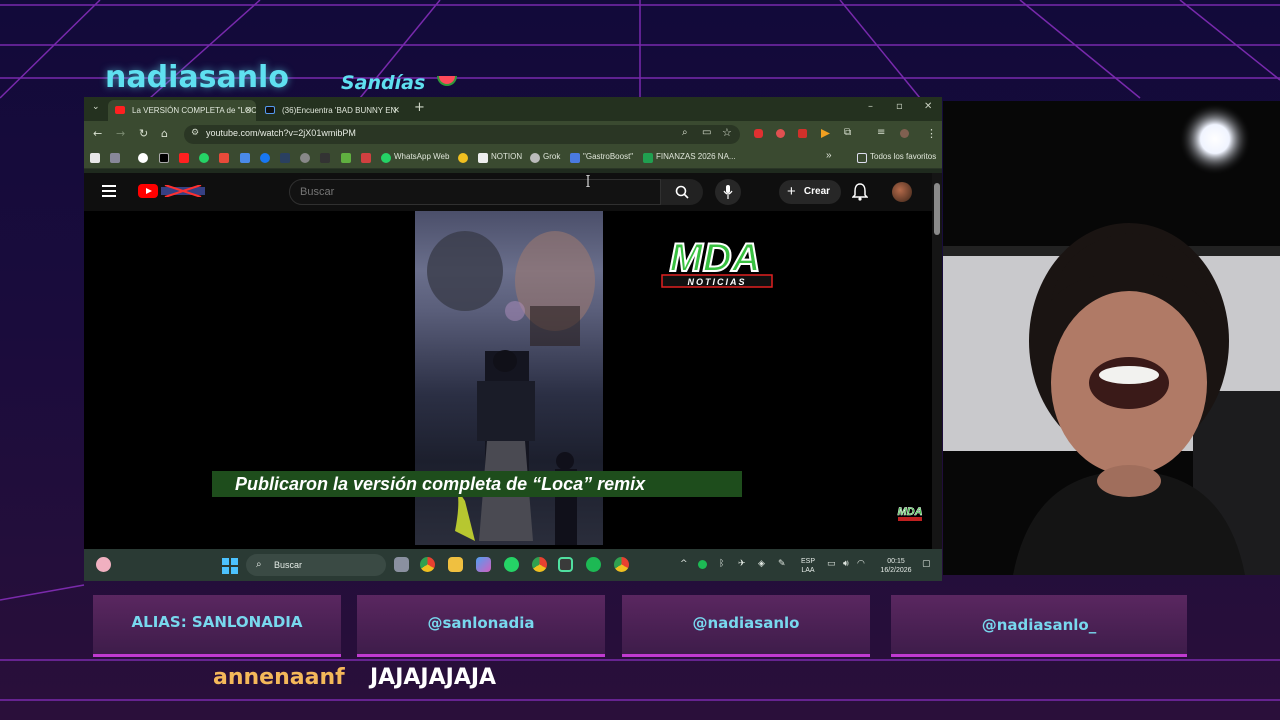 The image size is (1280, 720). I want to click on mda-corner-text: MDA, so click(909, 512).